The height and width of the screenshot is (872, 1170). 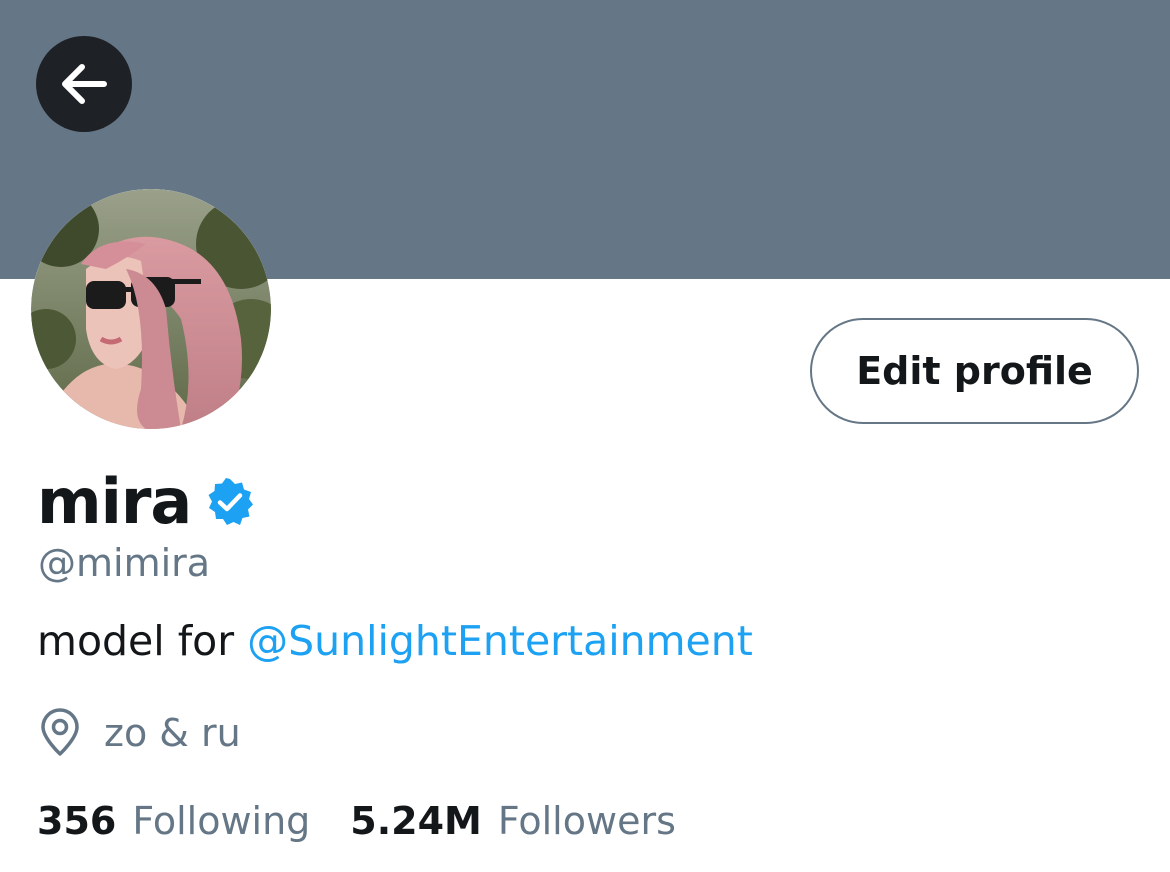 What do you see at coordinates (974, 371) in the screenshot?
I see `edit-profile-button: Edit profile` at bounding box center [974, 371].